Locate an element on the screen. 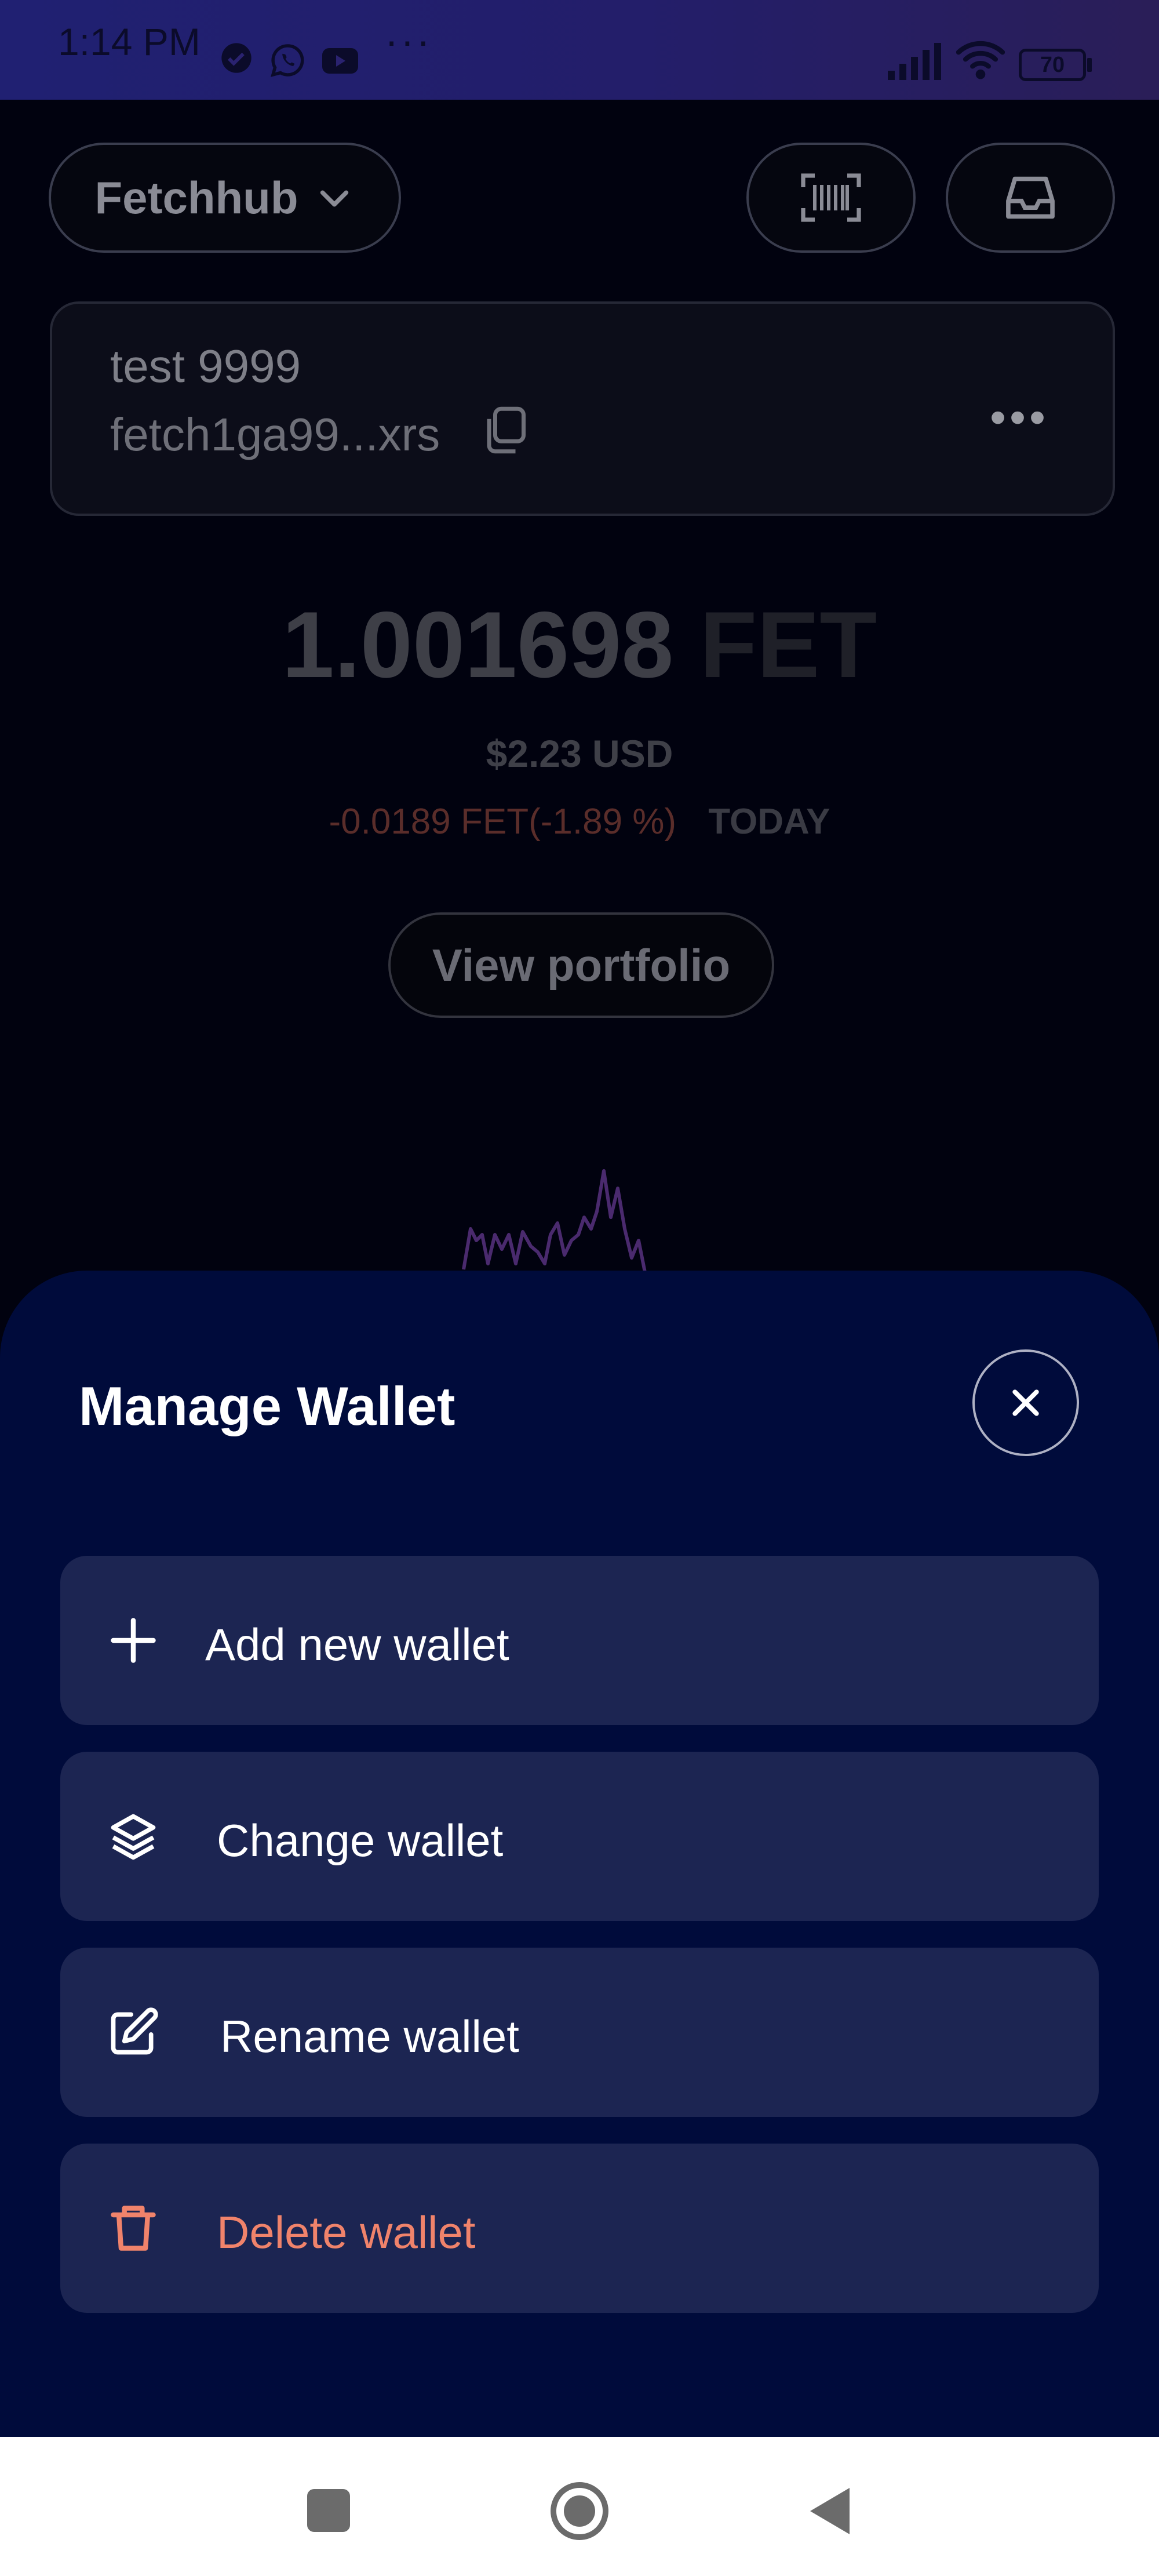 The image size is (1159, 2576). network-selector: Fetchhub is located at coordinates (225, 198).